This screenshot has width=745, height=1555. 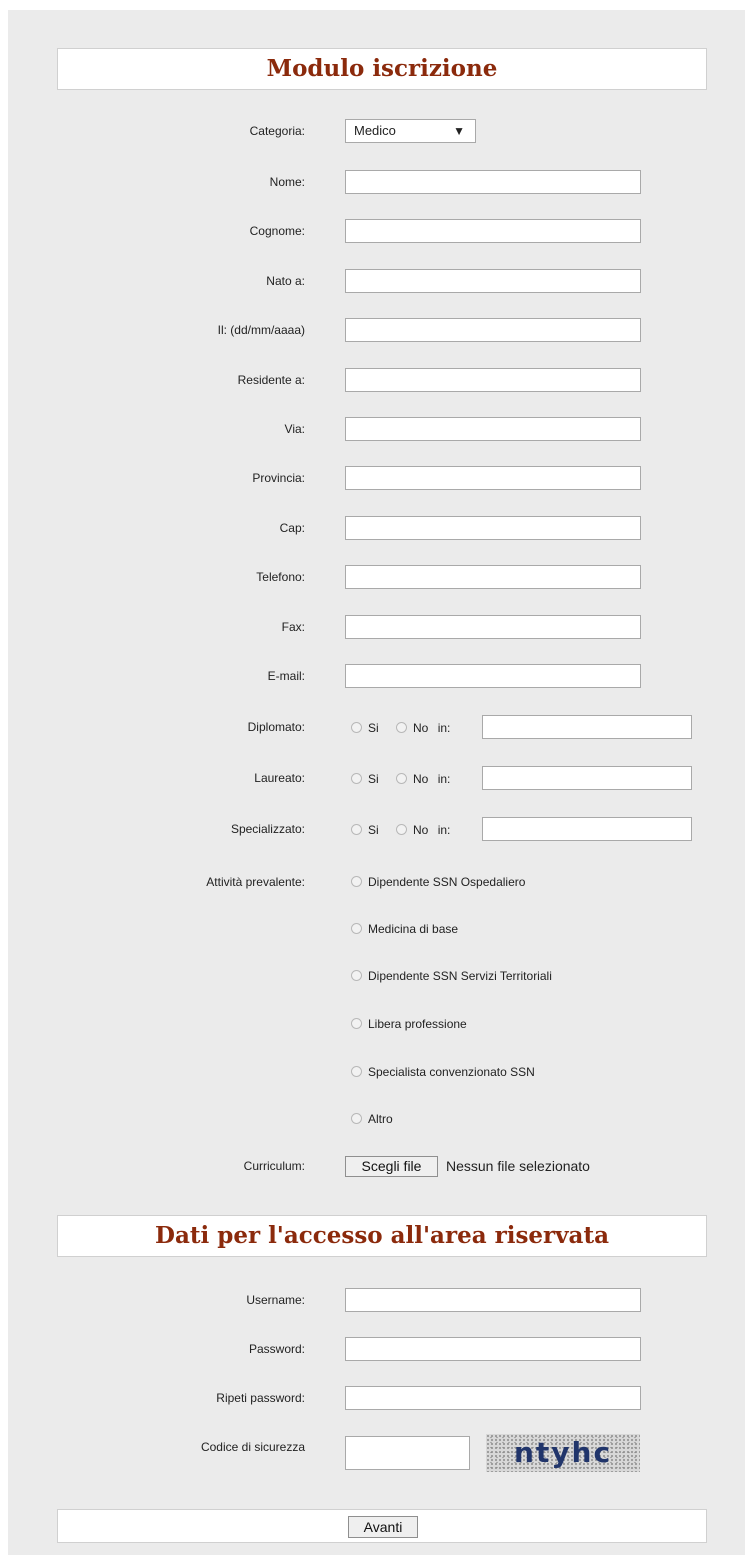 I want to click on laureato-si-radio, so click(x=356, y=779).